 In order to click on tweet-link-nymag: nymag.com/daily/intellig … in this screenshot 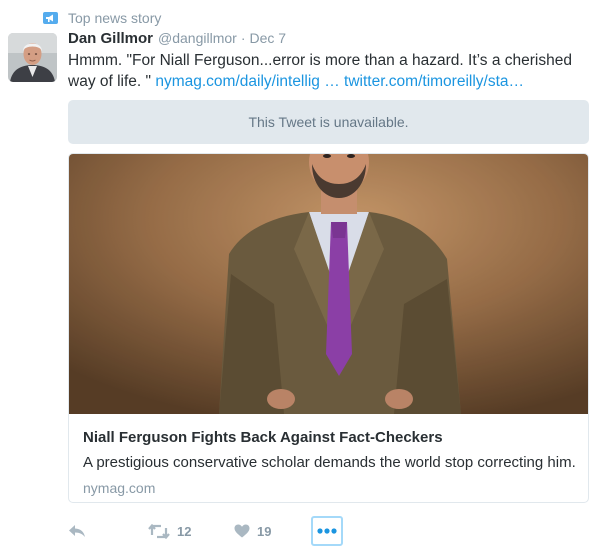, I will do `click(247, 81)`.